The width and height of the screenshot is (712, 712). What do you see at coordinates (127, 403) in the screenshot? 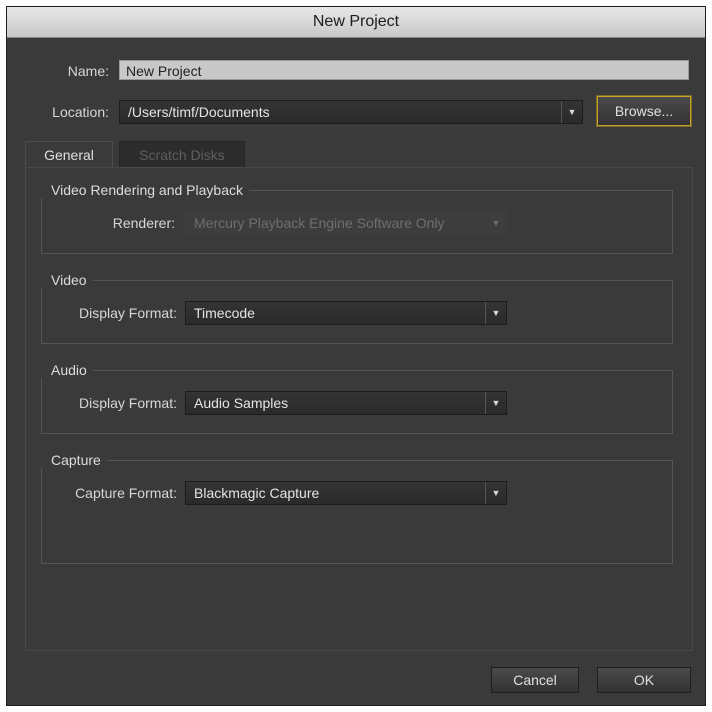
I see `audio-display-format-label: Display Format:` at bounding box center [127, 403].